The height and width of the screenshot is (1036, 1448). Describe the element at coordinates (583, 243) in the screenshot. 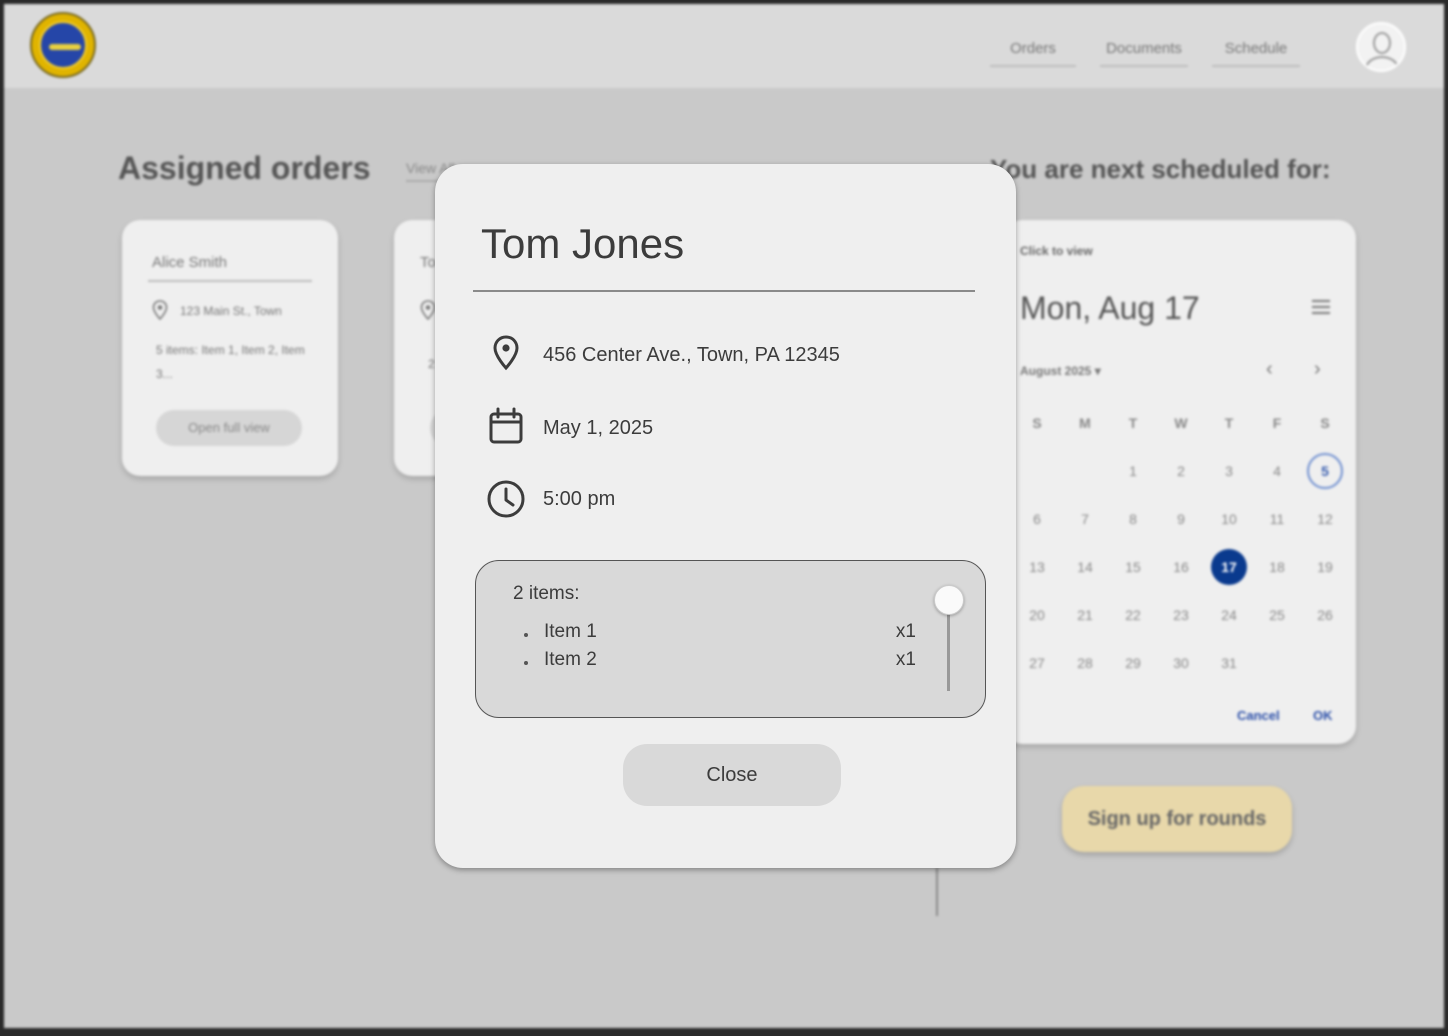

I see `modal-title: Tom Jones` at that location.